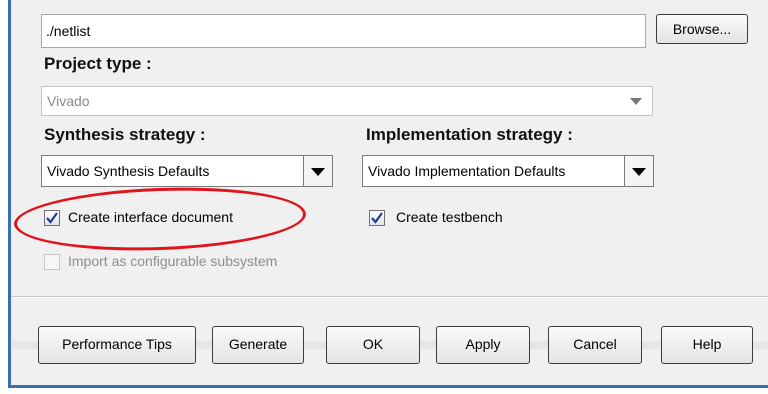 The height and width of the screenshot is (394, 768). I want to click on create-testbench-label: Create testbench, so click(449, 217).